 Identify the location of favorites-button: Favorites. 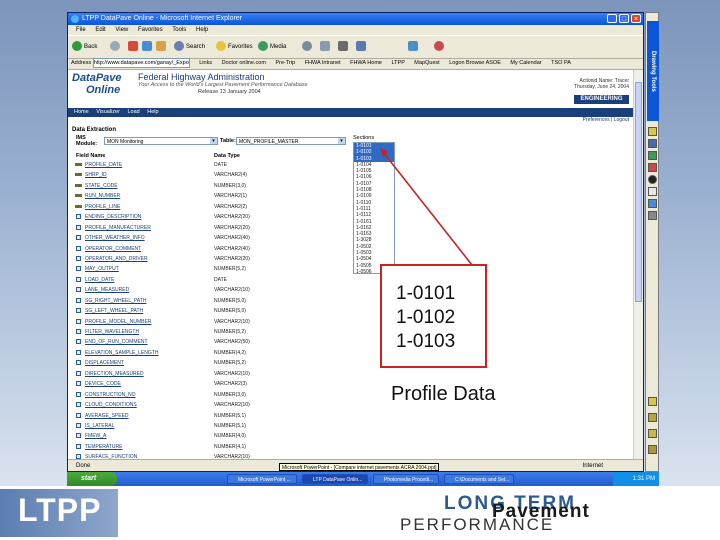
(234, 47).